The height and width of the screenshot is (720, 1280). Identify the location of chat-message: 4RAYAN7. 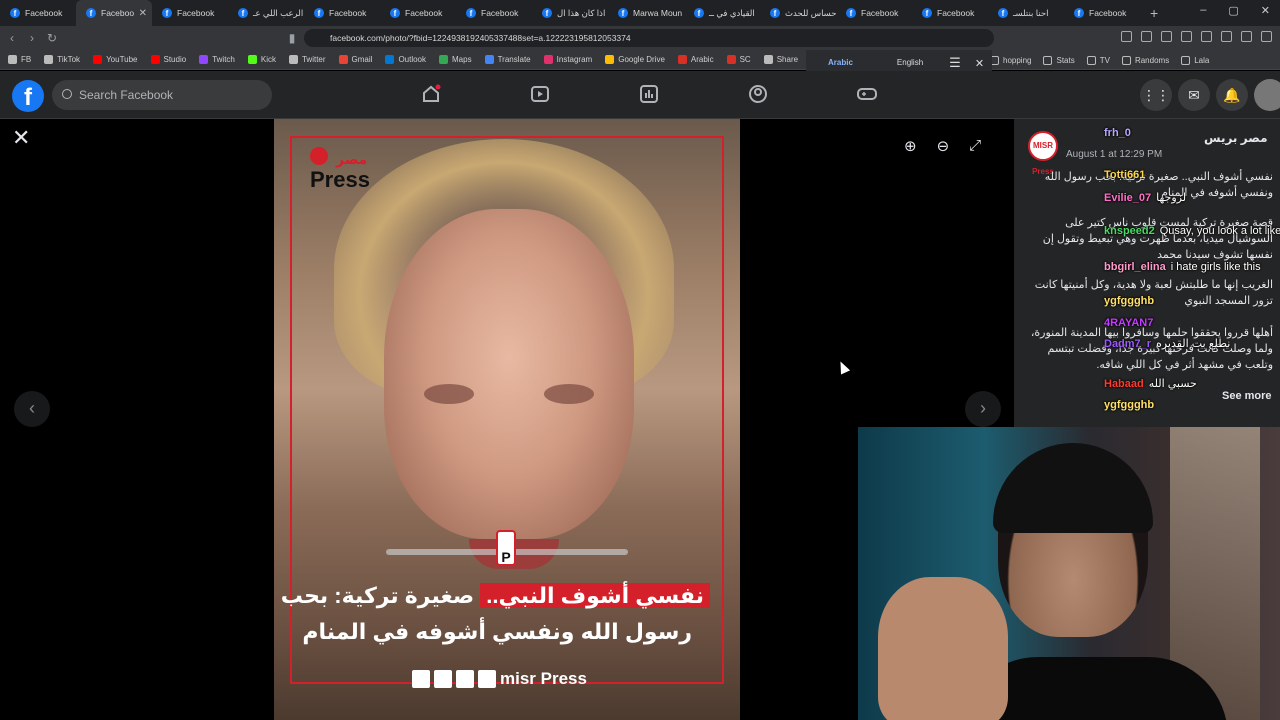
(1131, 323).